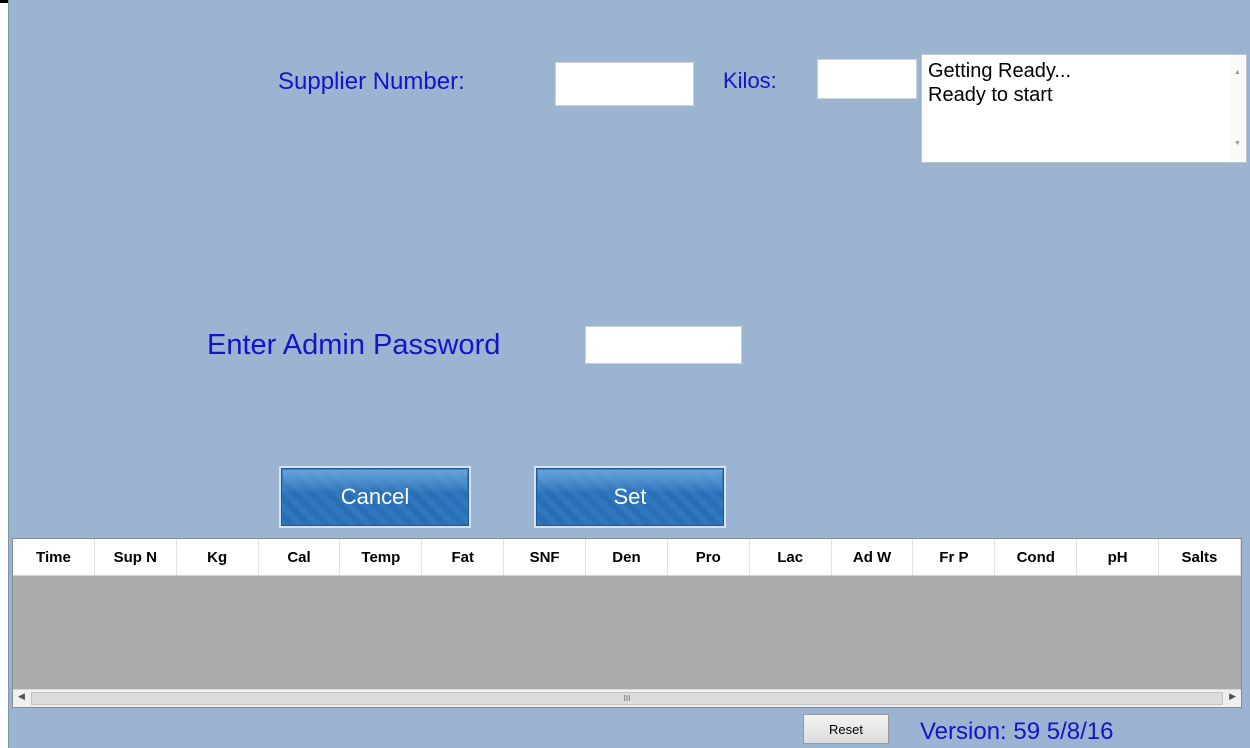  Describe the element at coordinates (371, 81) in the screenshot. I see `supplier-number-label: Supplier Number:` at that location.